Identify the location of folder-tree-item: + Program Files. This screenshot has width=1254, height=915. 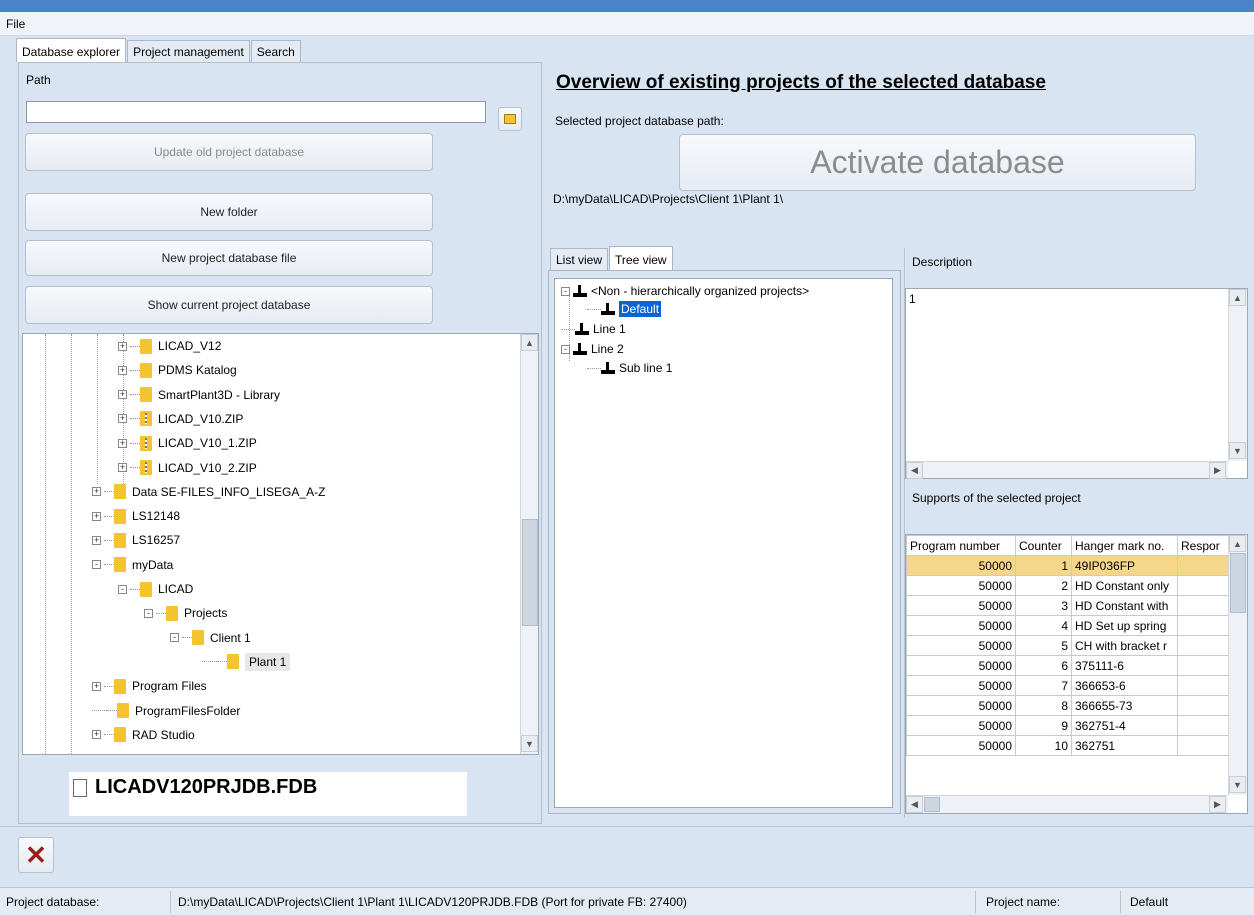
(149, 686).